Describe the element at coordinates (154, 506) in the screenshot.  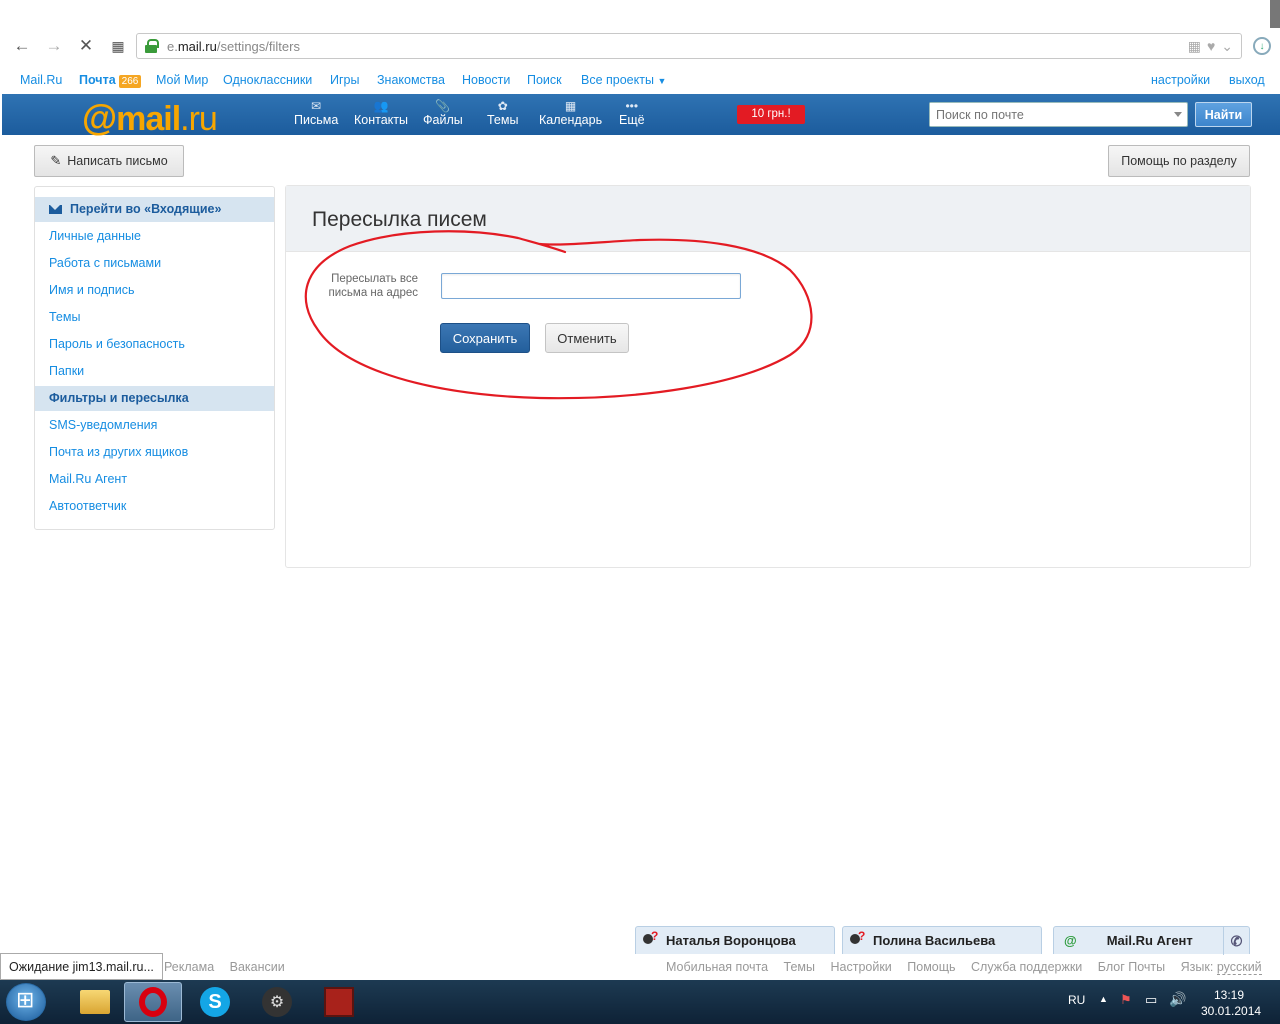
I see `sidebar-item-autoresponder: Автоответчик` at that location.